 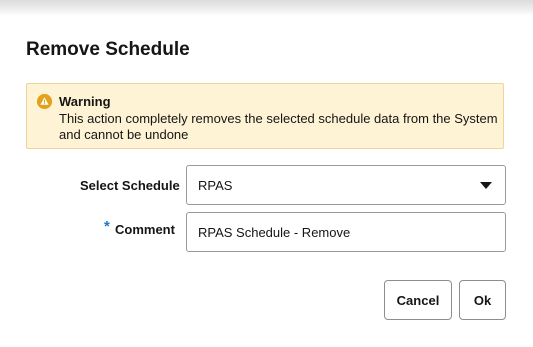 I want to click on select-schedule-label: Select Schedule, so click(x=130, y=185).